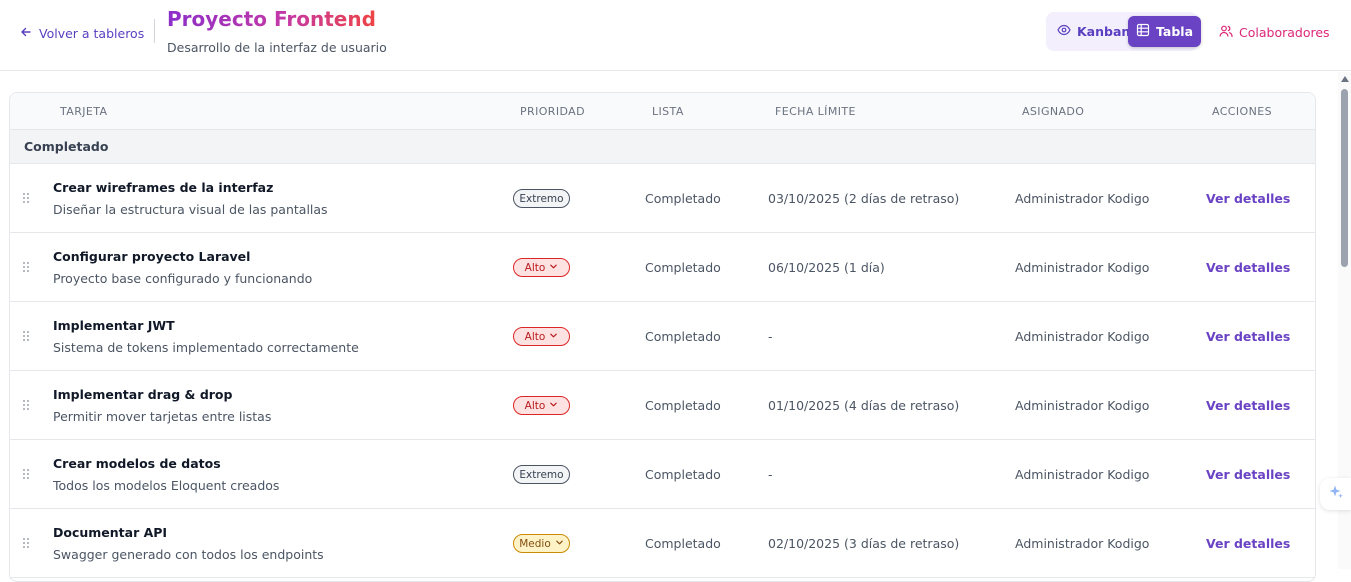 Image resolution: width=1351 pixels, height=582 pixels. What do you see at coordinates (137, 463) in the screenshot?
I see `card-title: Crear modelos de datos` at bounding box center [137, 463].